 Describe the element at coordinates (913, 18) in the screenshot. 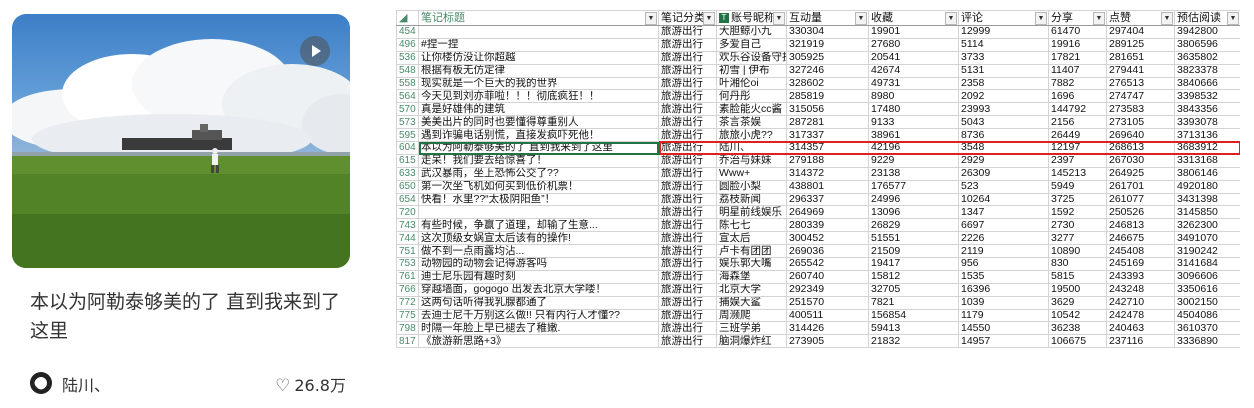

I see `header-favorites: 收藏 ▼` at that location.